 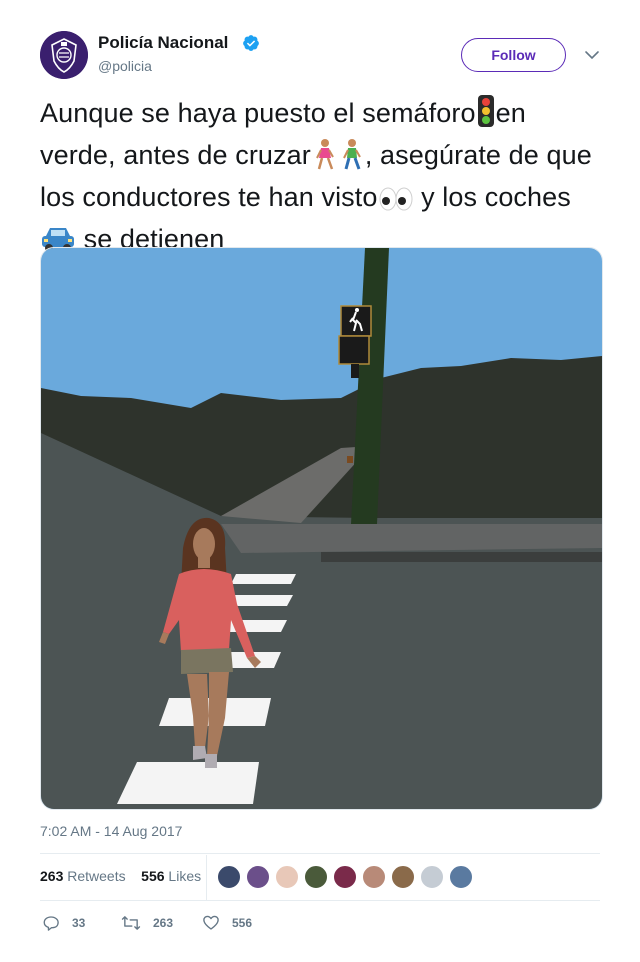 I want to click on retweet-count: 263, so click(x=163, y=923).